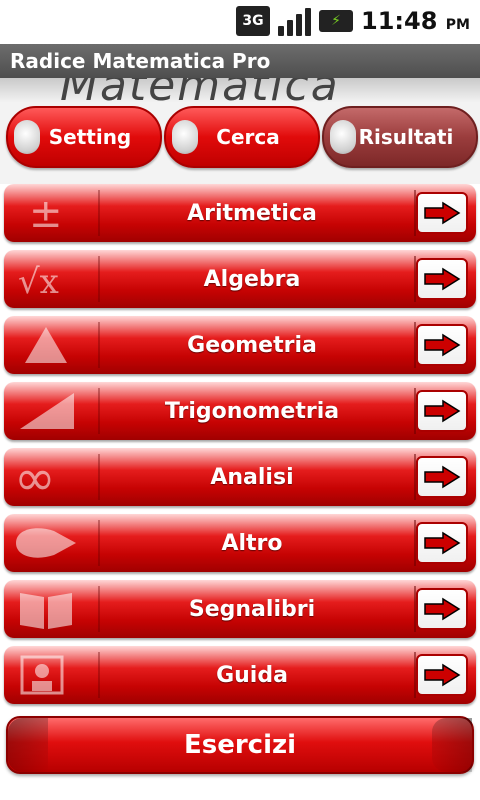 This screenshot has width=480, height=800. I want to click on infinity-icon: ∞, so click(46, 477).